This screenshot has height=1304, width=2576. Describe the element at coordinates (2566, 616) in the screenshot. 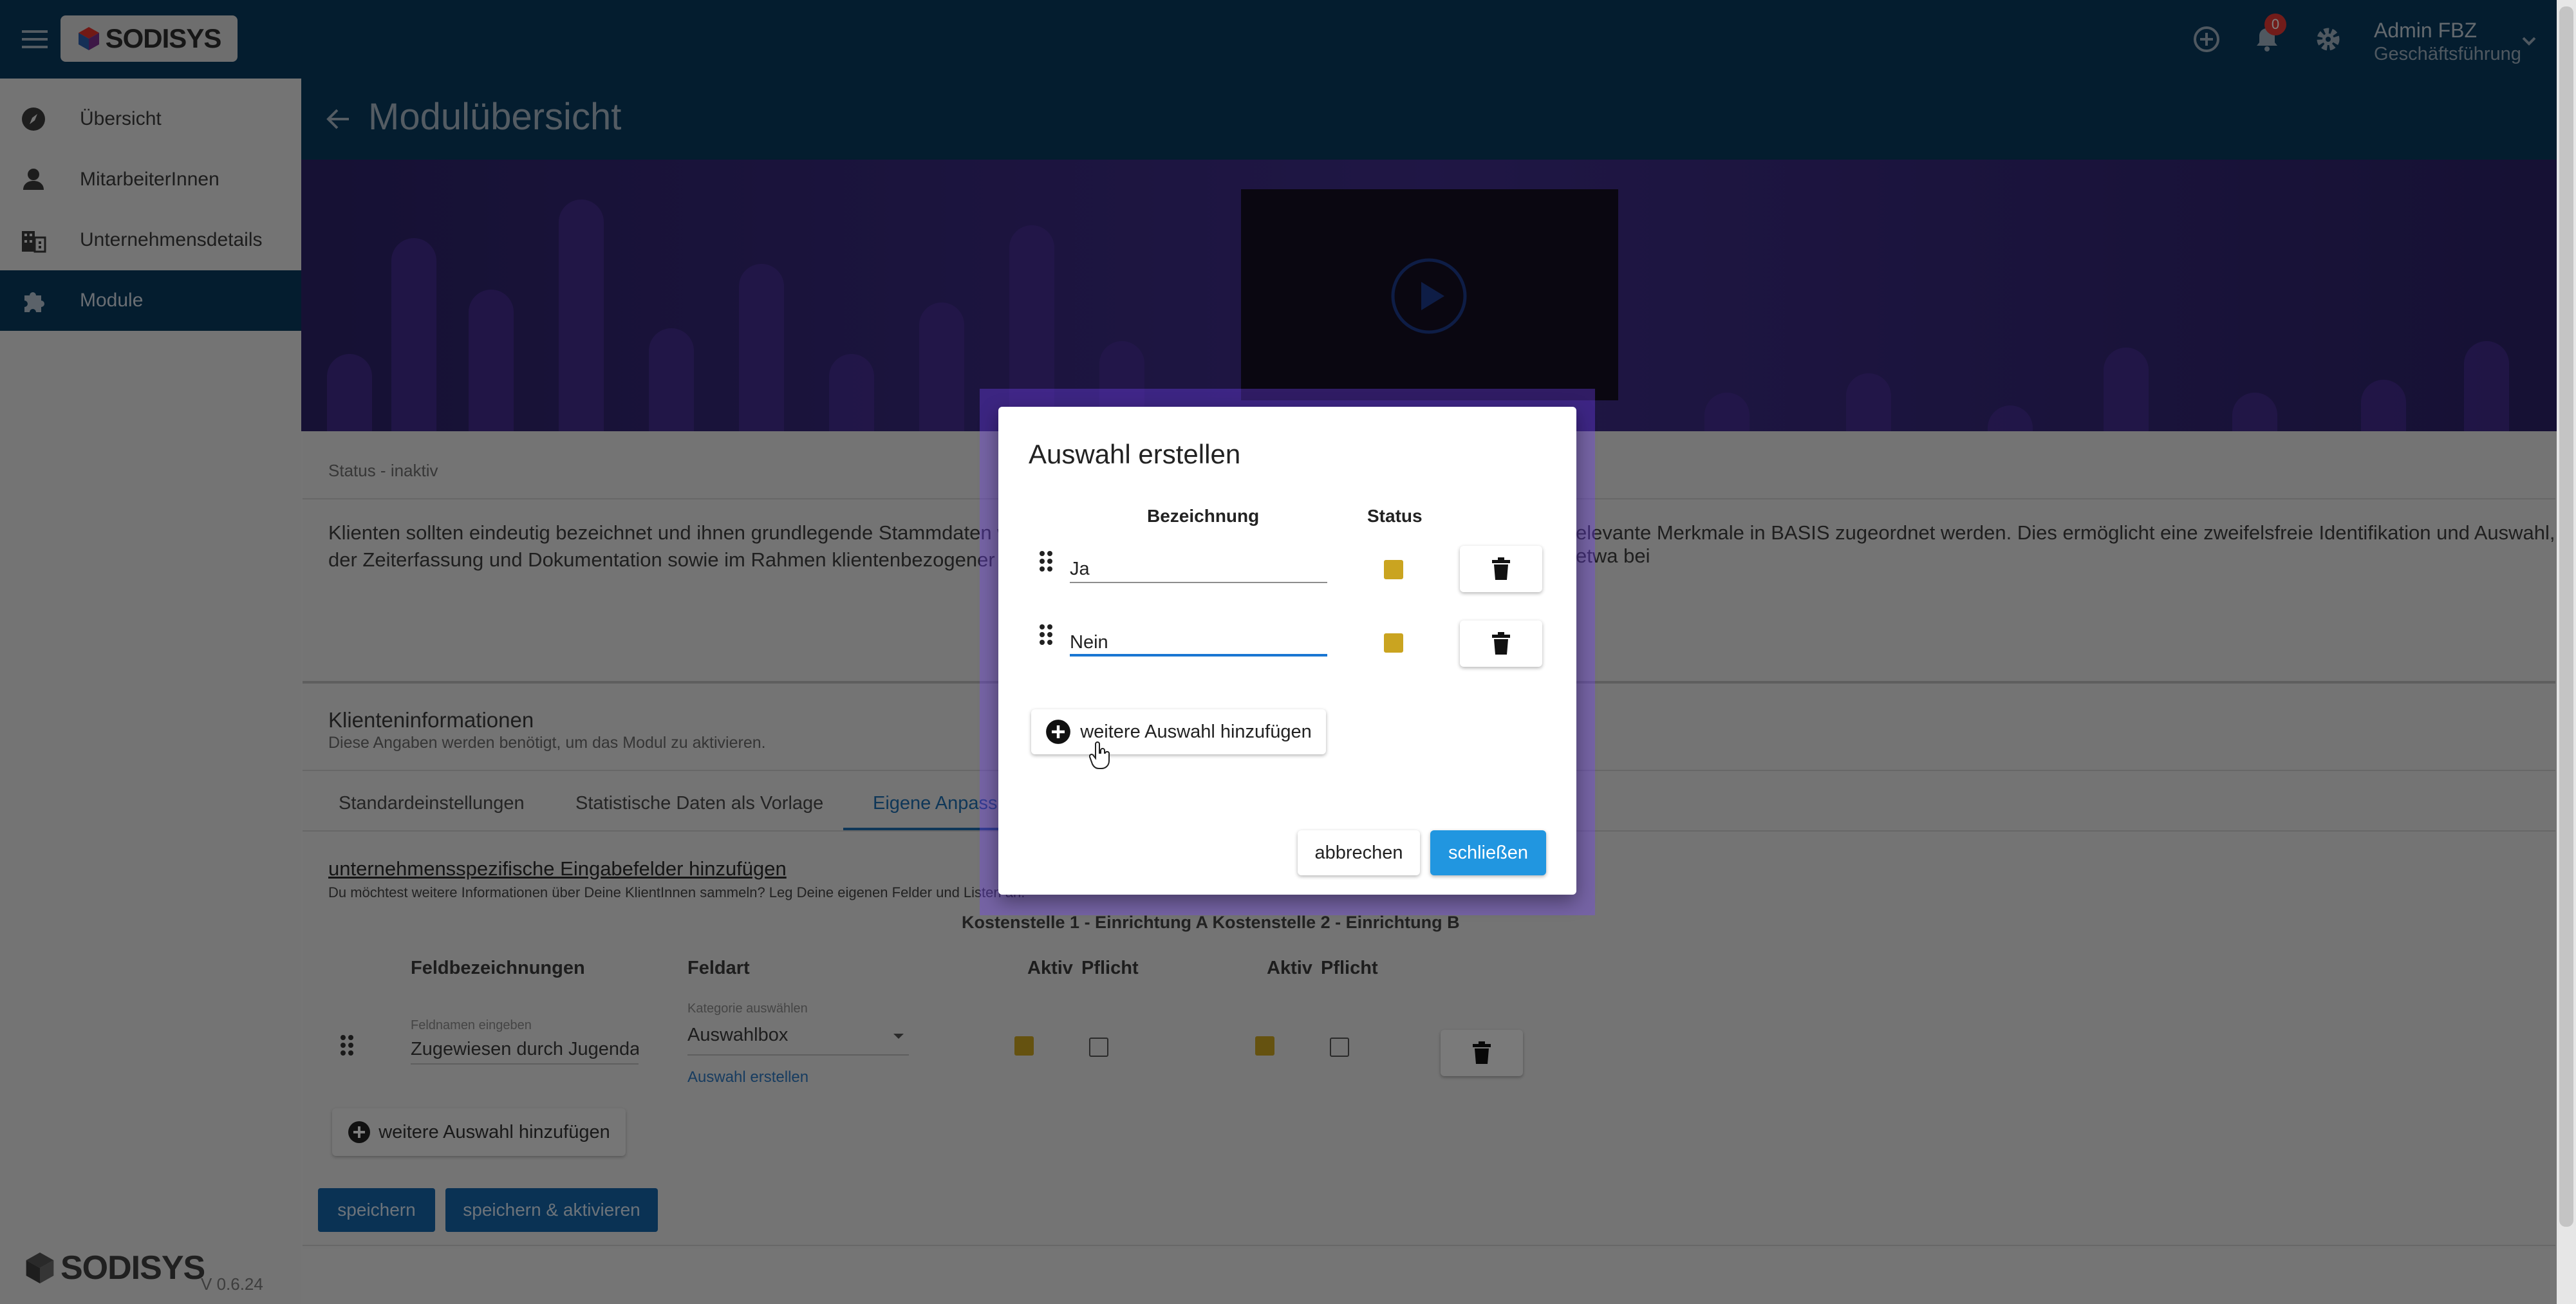

I see `scrollbar-thumb` at that location.